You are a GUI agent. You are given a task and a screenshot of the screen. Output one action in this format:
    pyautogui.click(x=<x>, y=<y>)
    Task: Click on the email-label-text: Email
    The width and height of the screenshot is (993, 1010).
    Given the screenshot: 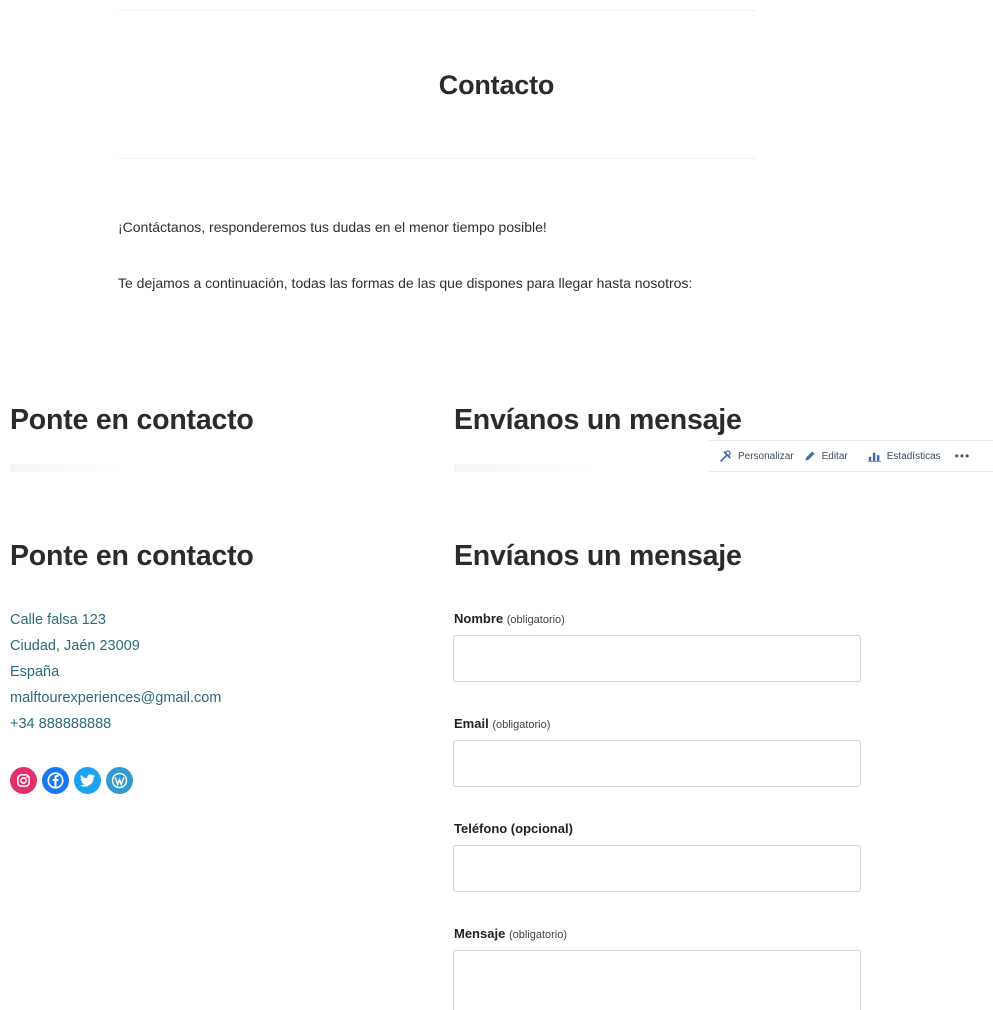 What is the action you would take?
    pyautogui.click(x=471, y=723)
    